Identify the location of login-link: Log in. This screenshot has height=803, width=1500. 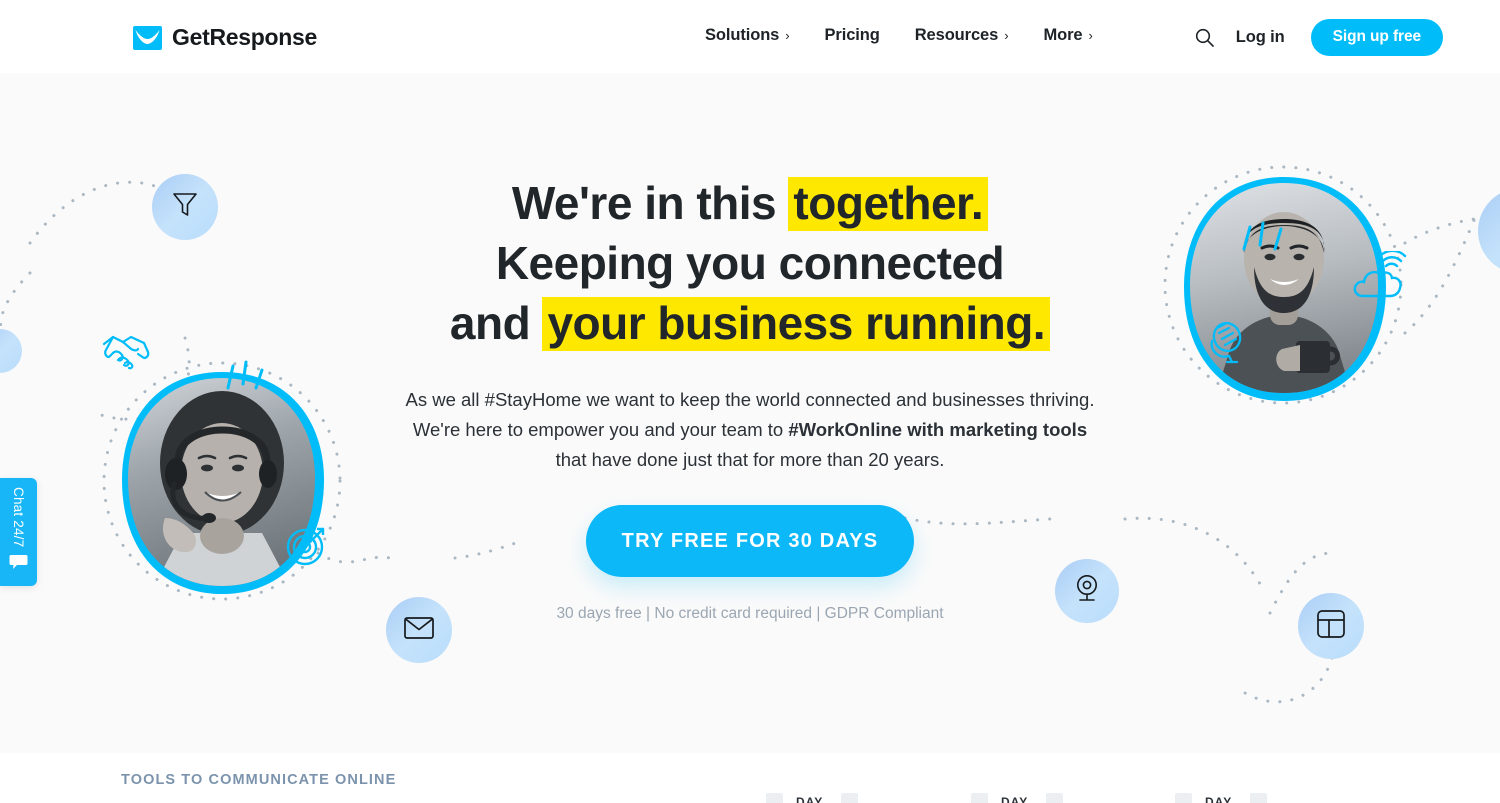
(1260, 37).